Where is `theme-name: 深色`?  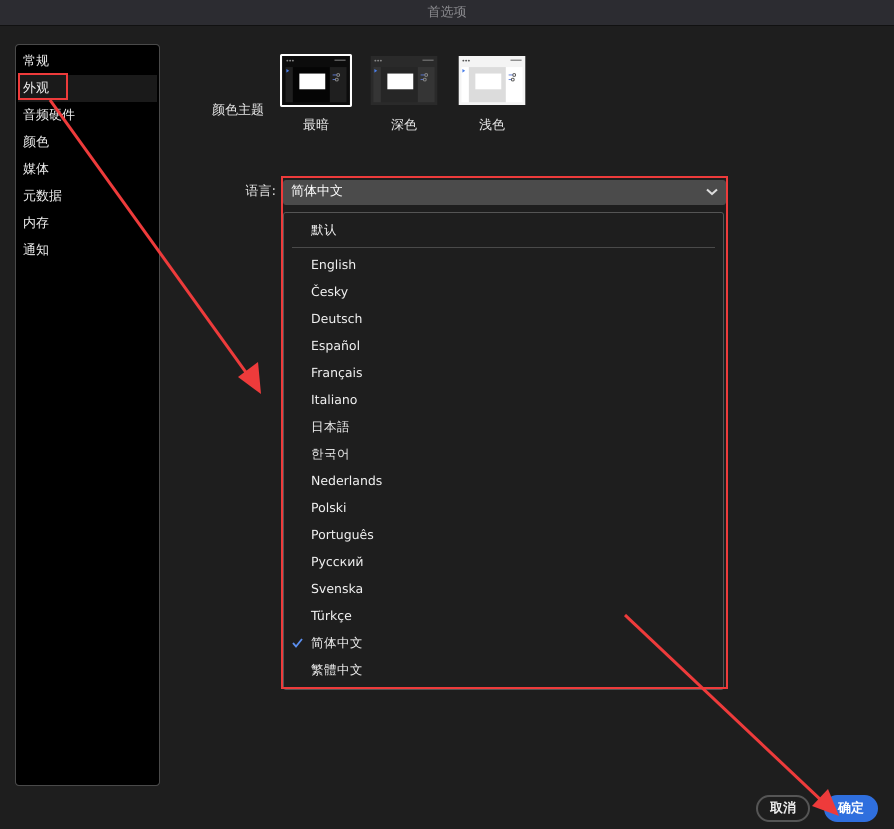 theme-name: 深色 is located at coordinates (404, 126).